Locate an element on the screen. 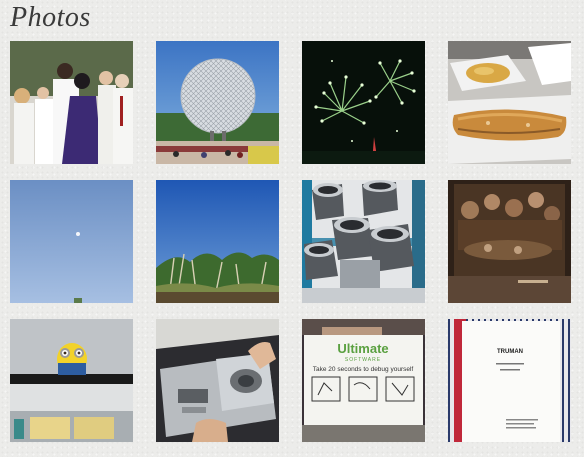 The height and width of the screenshot is (457, 584). photo-blue-sky-moon is located at coordinates (71, 241).